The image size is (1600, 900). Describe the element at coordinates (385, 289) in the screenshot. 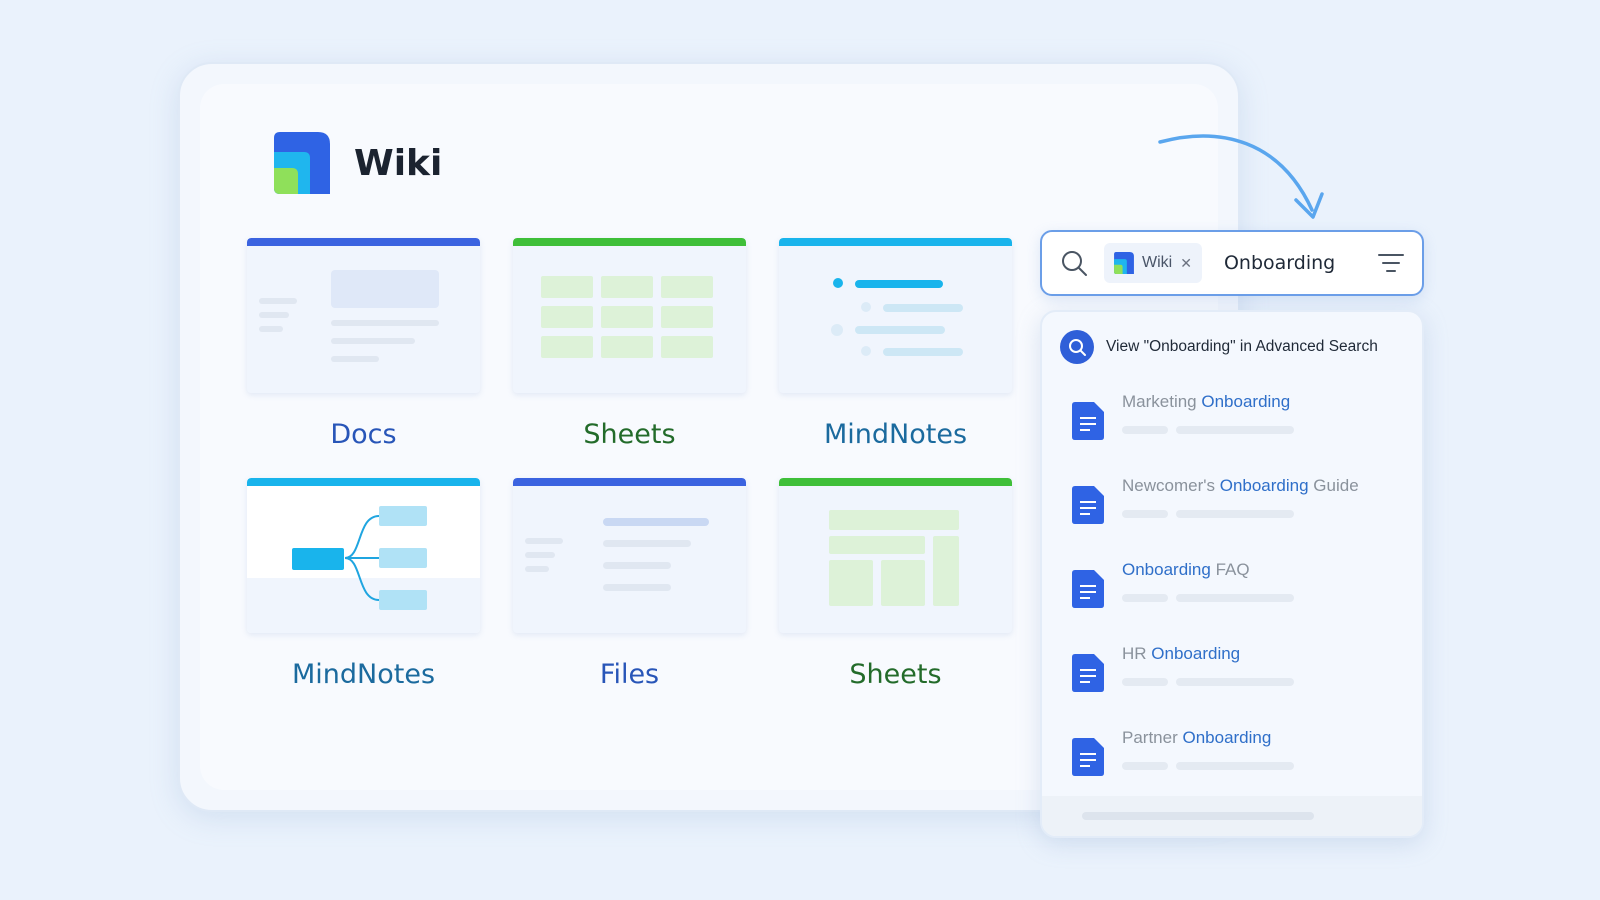

I see `placeholder-block` at that location.